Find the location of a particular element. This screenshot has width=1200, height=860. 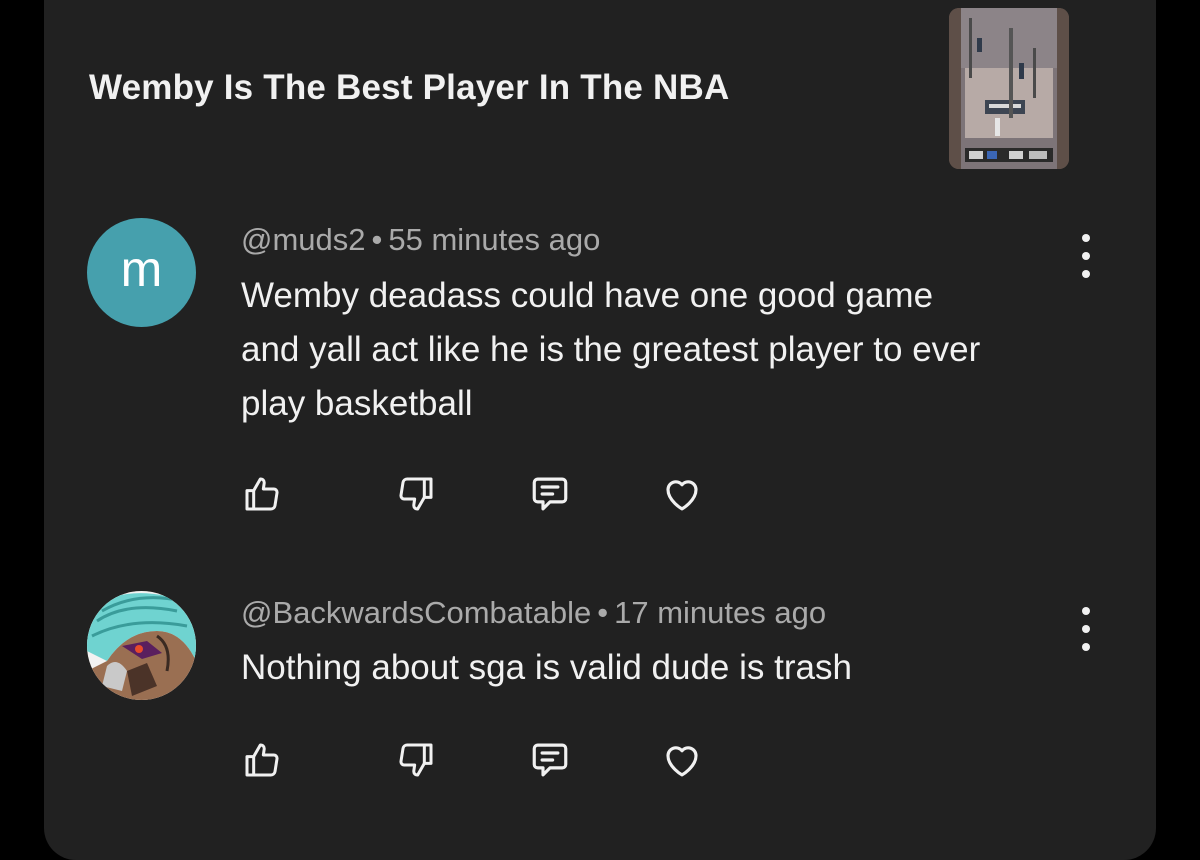

comment-meta: @BackwardsCombatable • 17 minutes ago is located at coordinates (533, 613).